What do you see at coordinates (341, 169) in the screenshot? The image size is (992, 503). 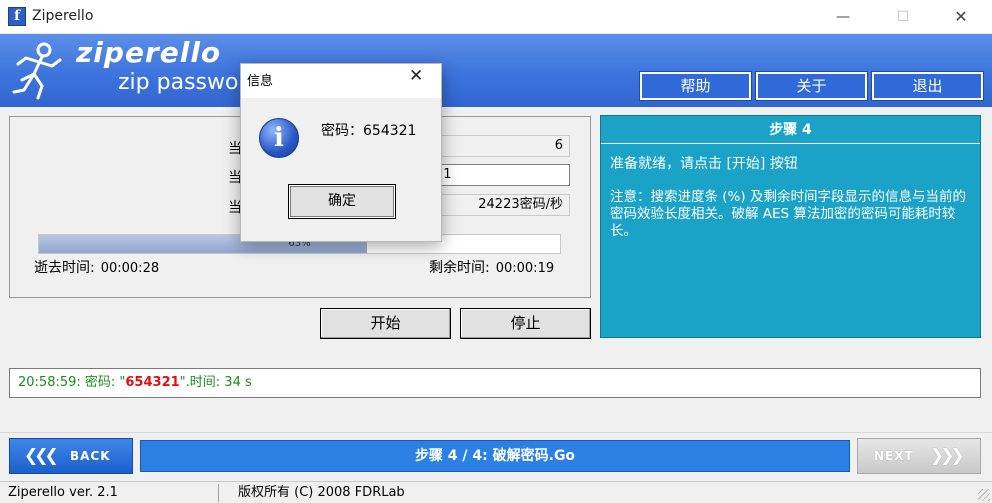 I see `dialog-body: i 密码：654321 确定` at bounding box center [341, 169].